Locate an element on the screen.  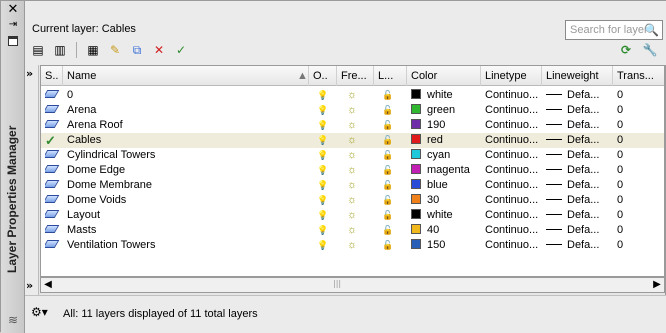
column-header-0: S.. is located at coordinates (52, 76).